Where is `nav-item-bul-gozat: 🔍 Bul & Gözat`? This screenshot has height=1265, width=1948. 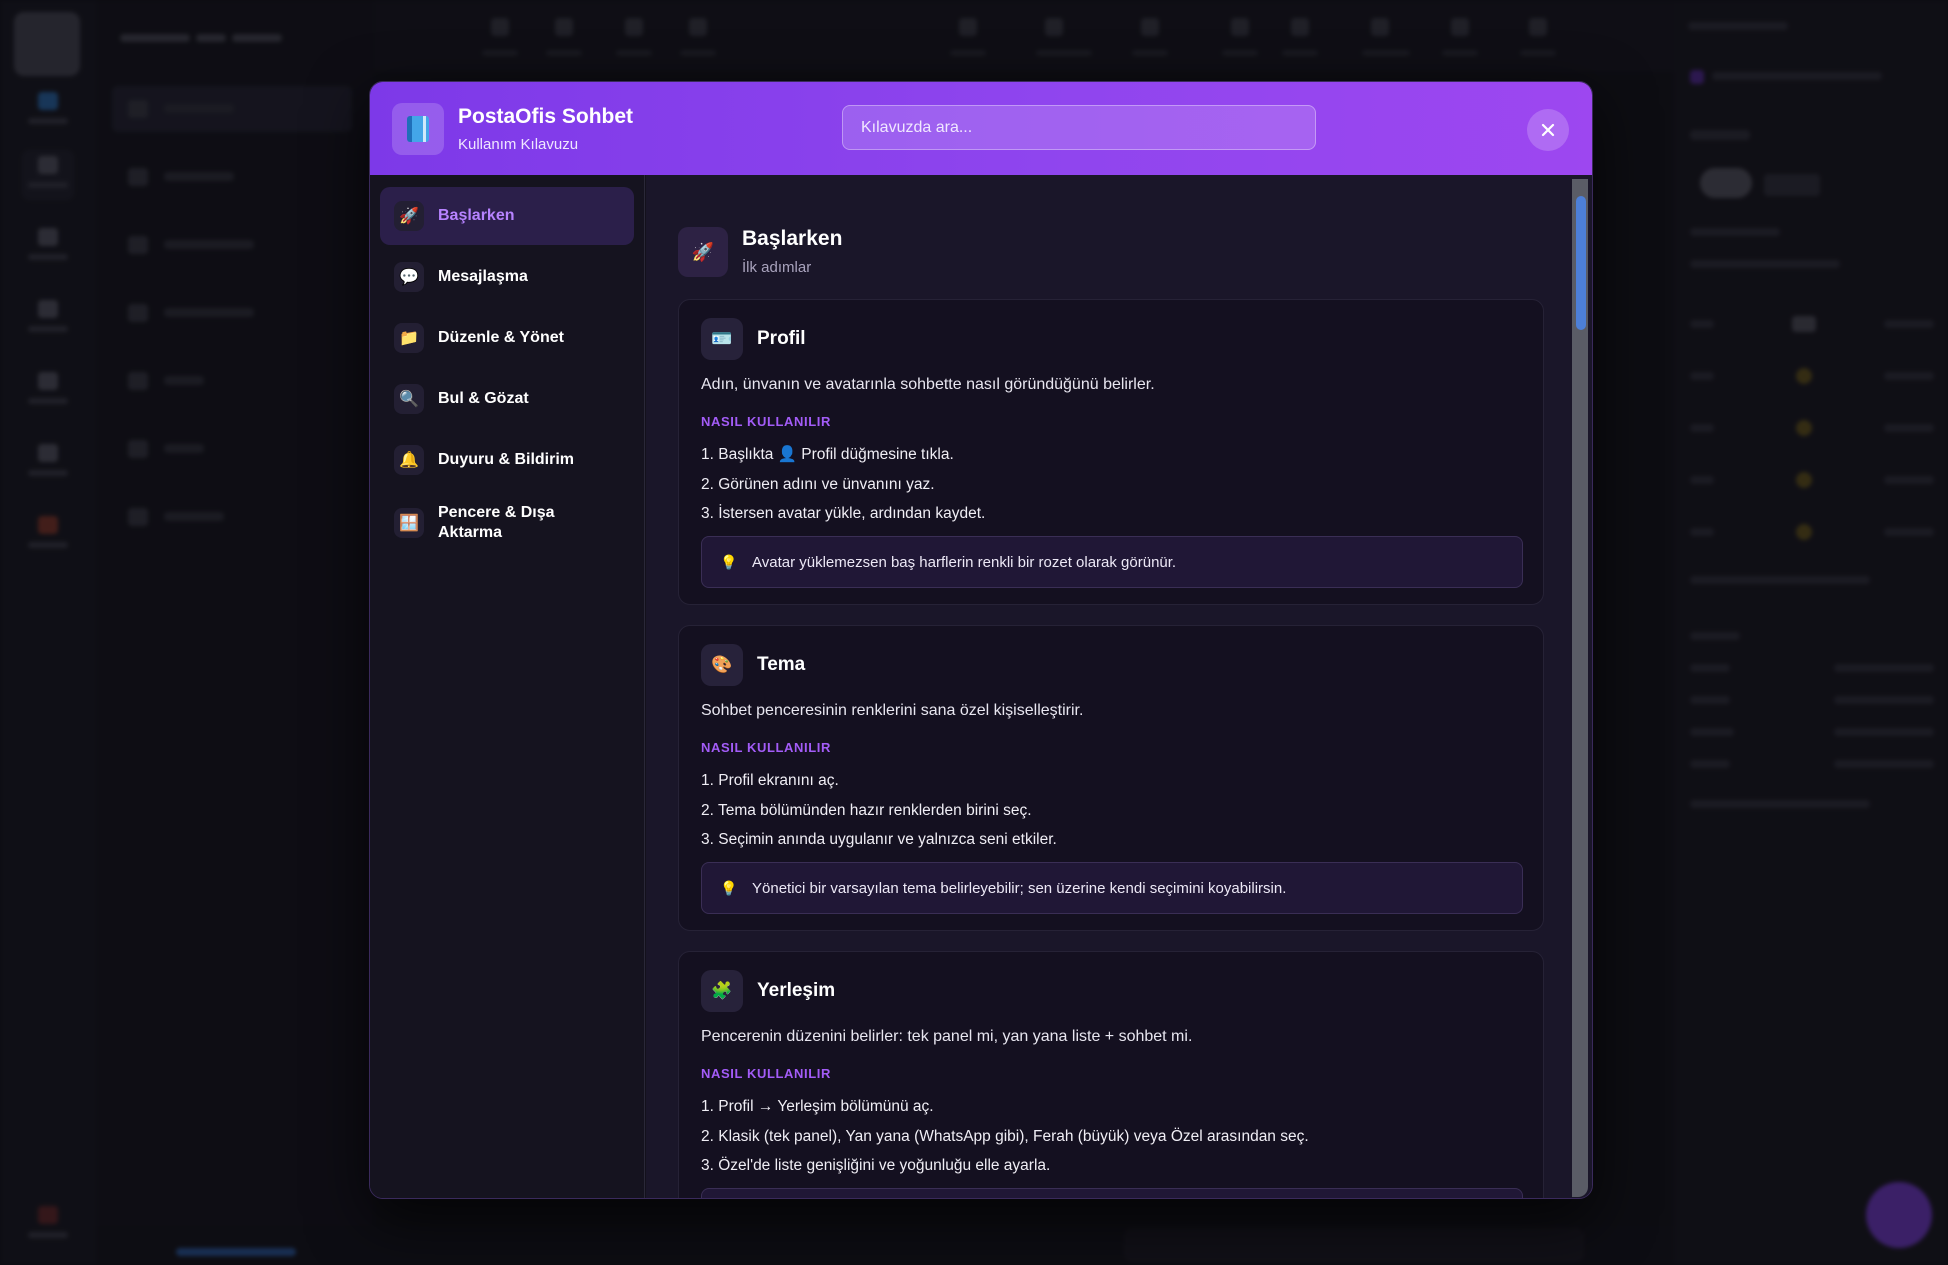 nav-item-bul-gozat: 🔍 Bul & Gözat is located at coordinates (507, 399).